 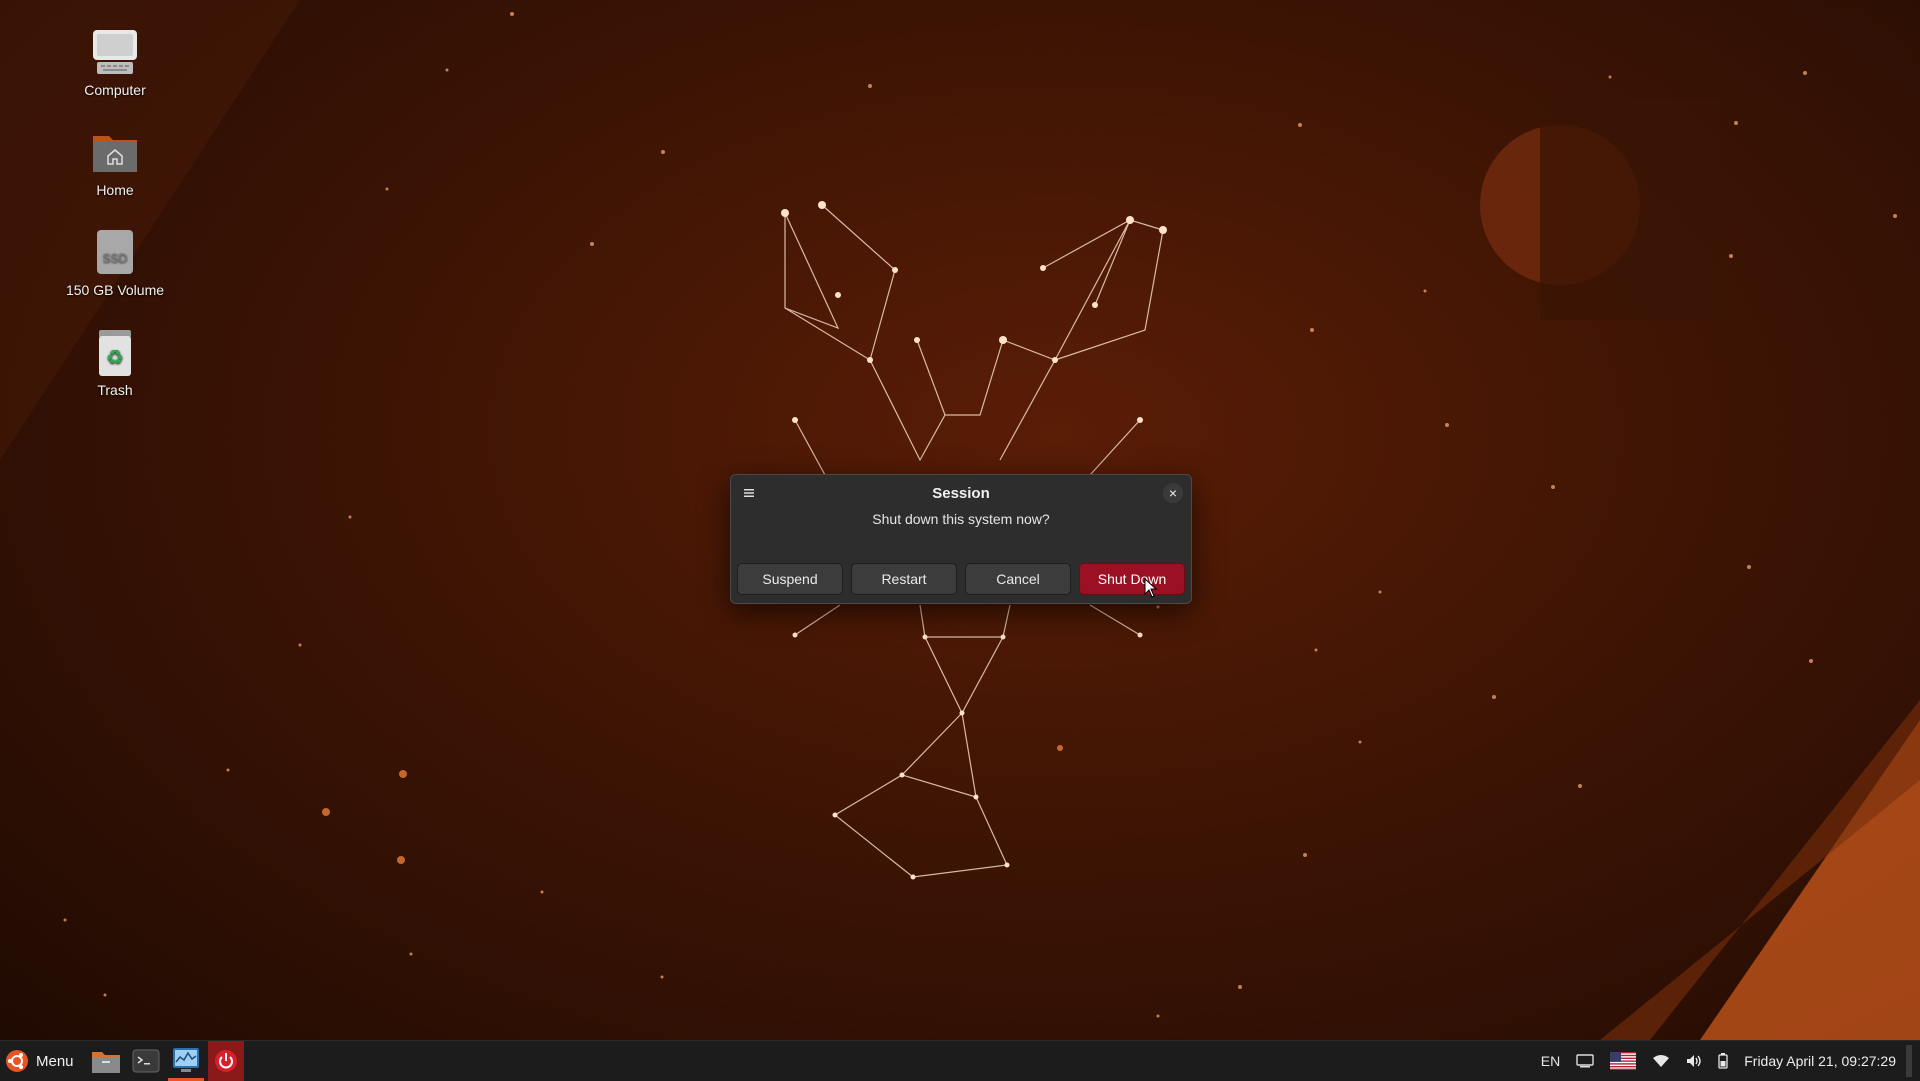 I want to click on us-flag-icon, so click(x=1623, y=1061).